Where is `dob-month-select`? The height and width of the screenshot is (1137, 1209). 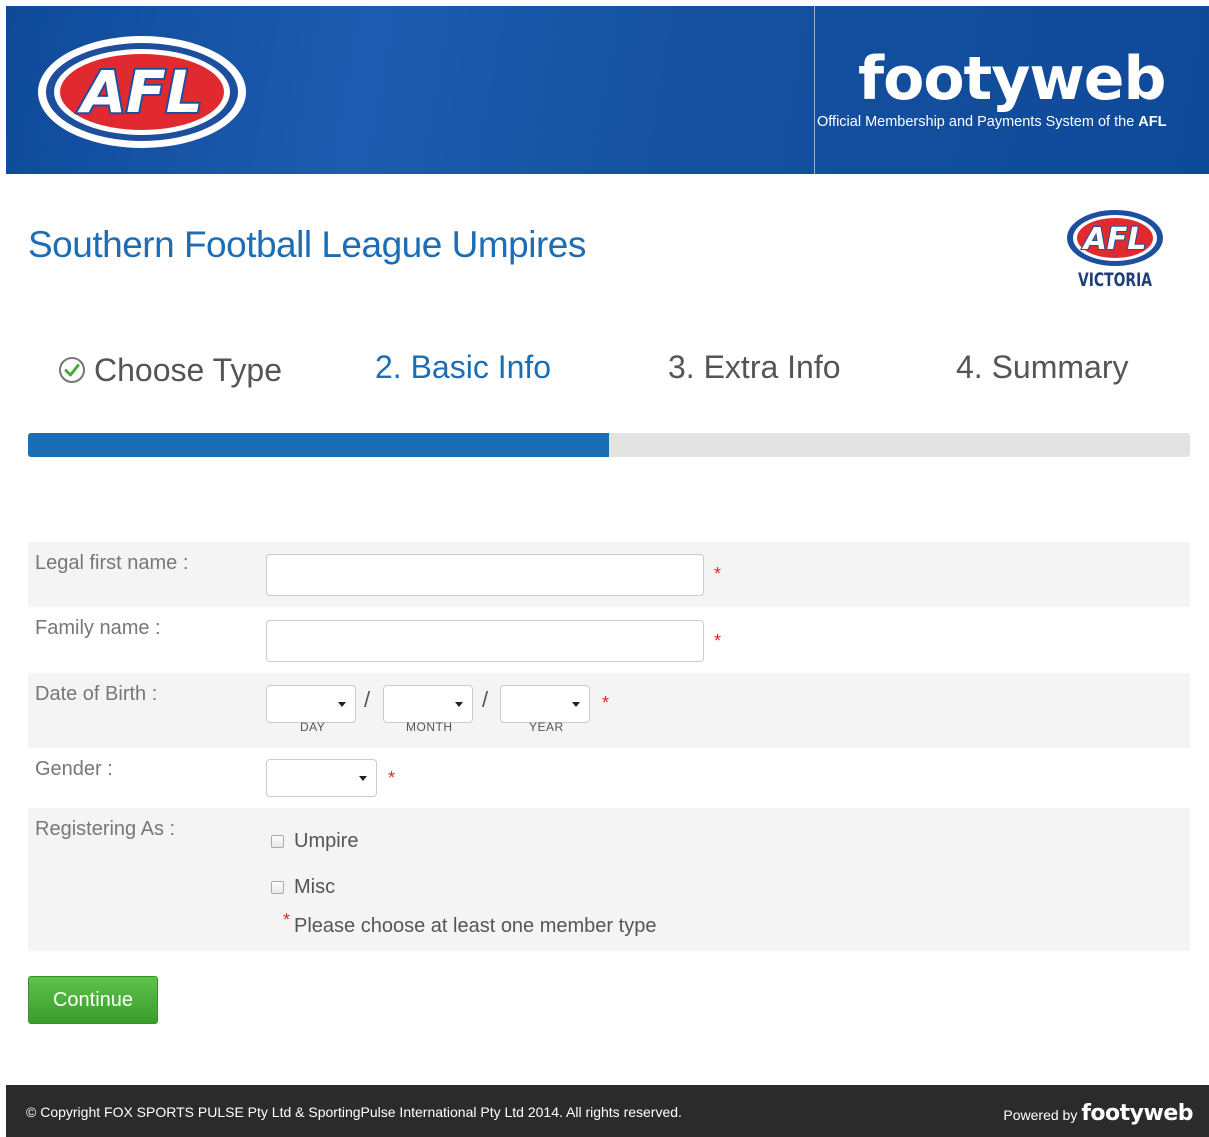
dob-month-select is located at coordinates (428, 704).